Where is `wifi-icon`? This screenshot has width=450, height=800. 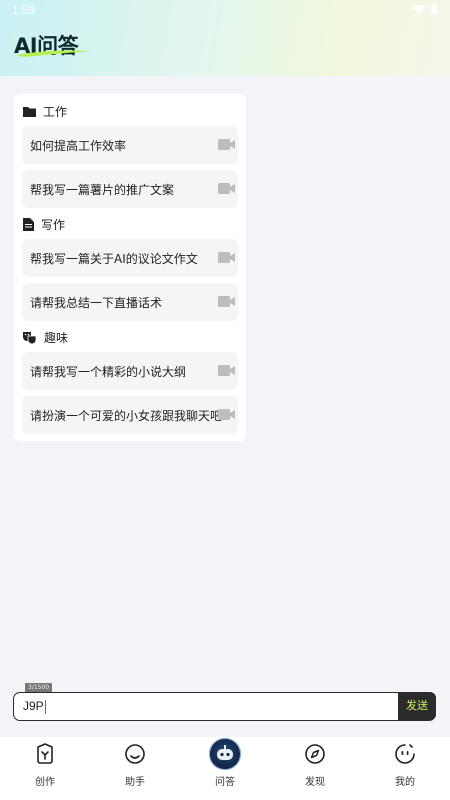
wifi-icon is located at coordinates (419, 9).